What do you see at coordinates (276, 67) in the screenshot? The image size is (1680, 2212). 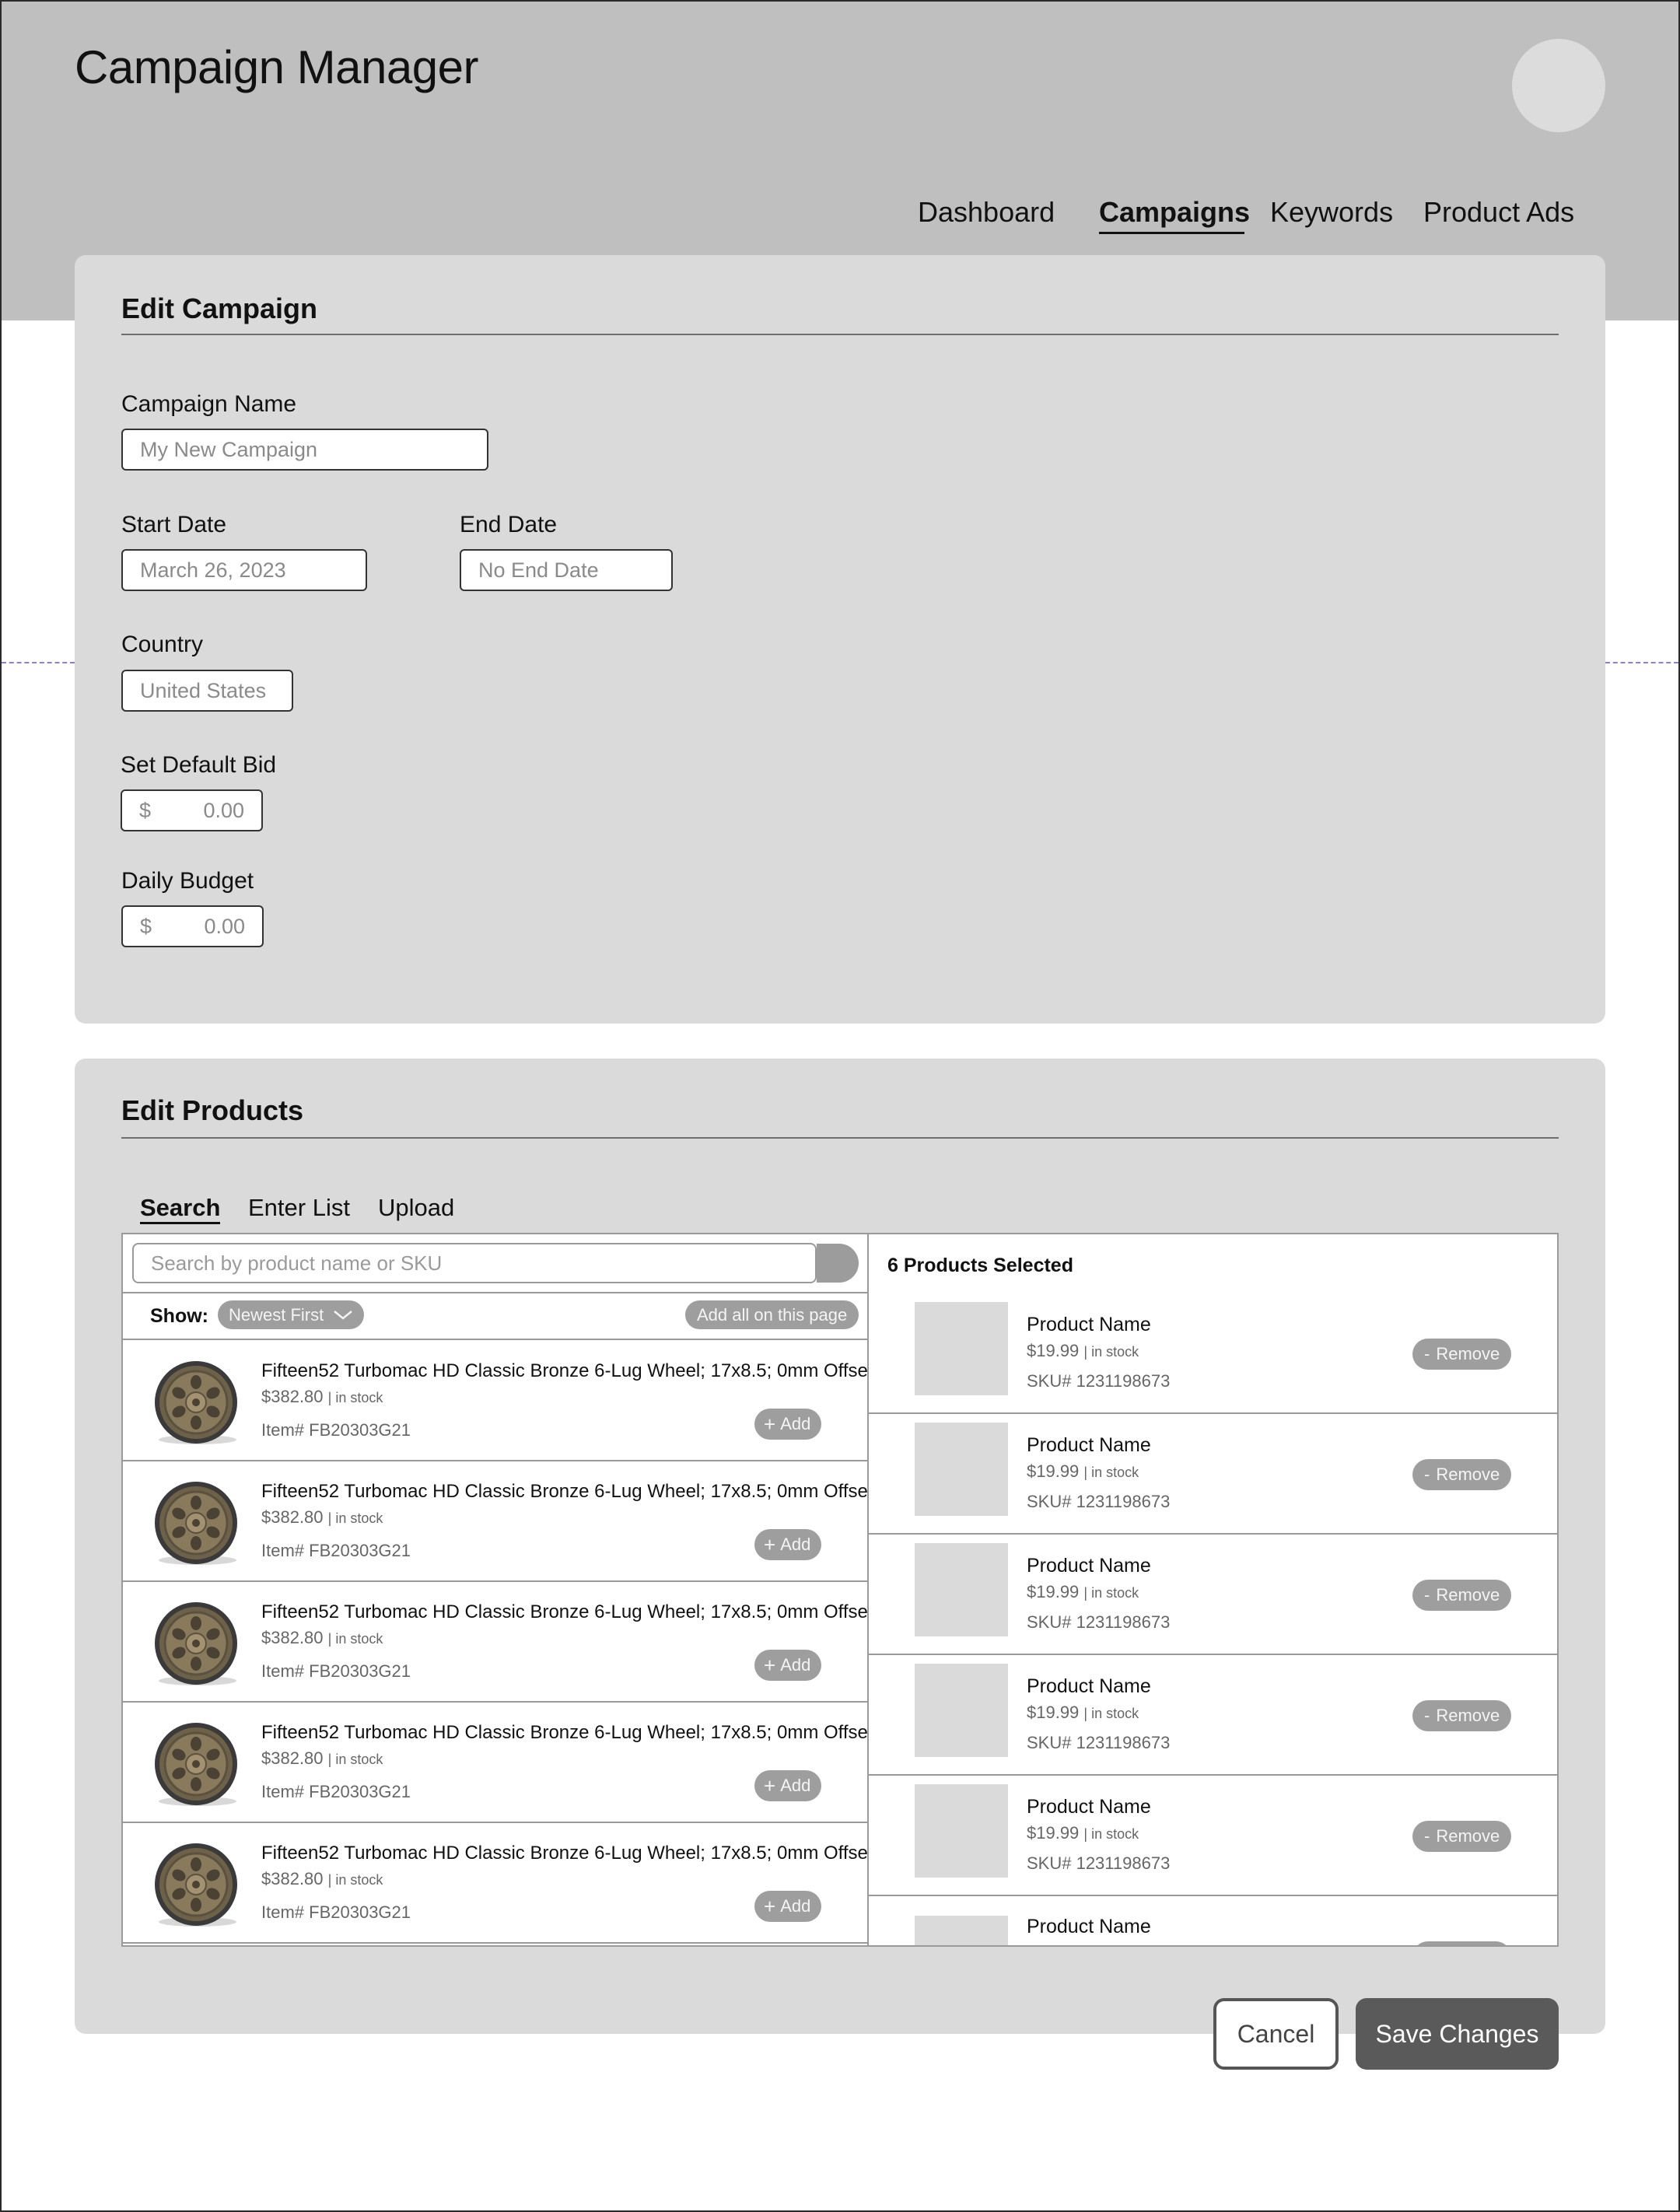 I see `app-title: Campaign Manager` at bounding box center [276, 67].